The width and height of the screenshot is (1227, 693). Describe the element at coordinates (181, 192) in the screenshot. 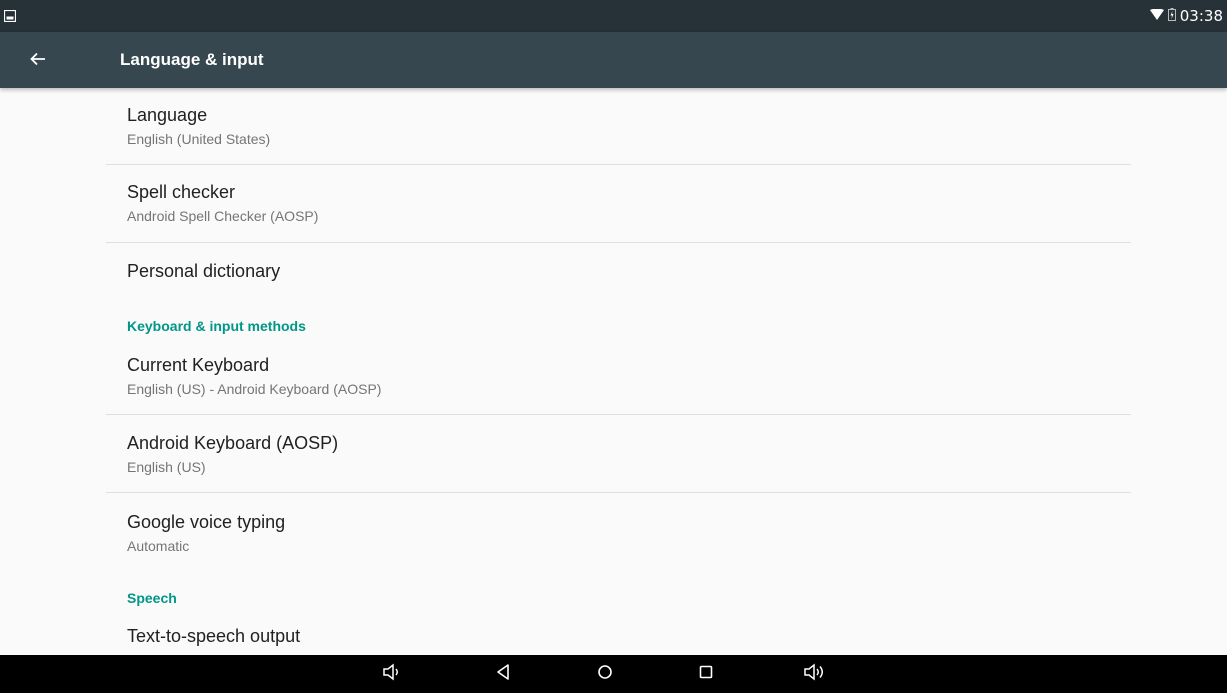

I see `pref-title: Spell checker` at that location.